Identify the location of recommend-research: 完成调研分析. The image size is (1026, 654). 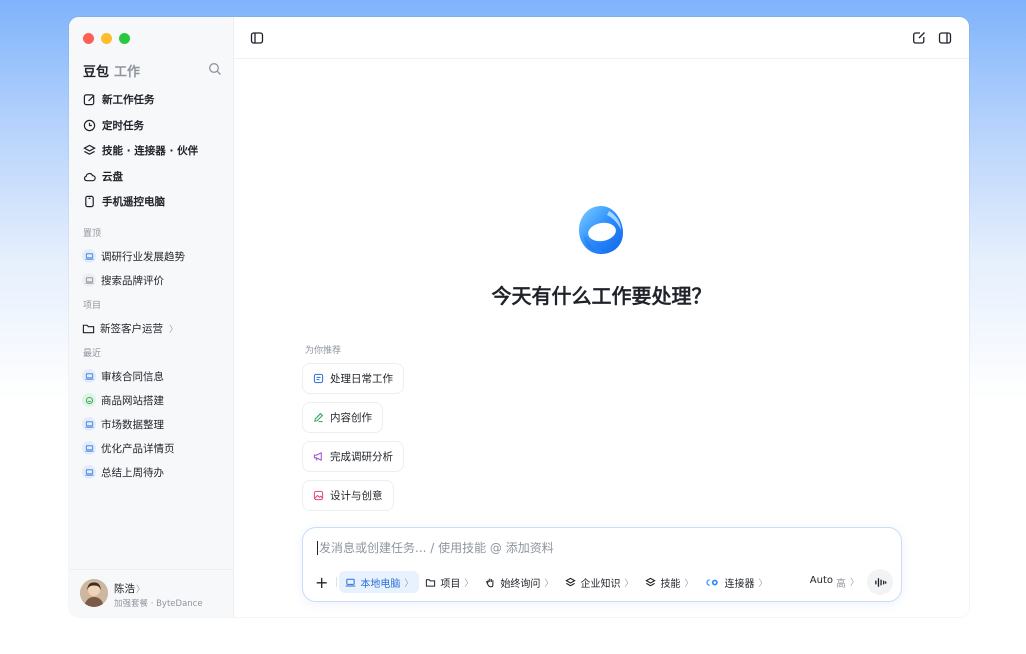
(353, 456).